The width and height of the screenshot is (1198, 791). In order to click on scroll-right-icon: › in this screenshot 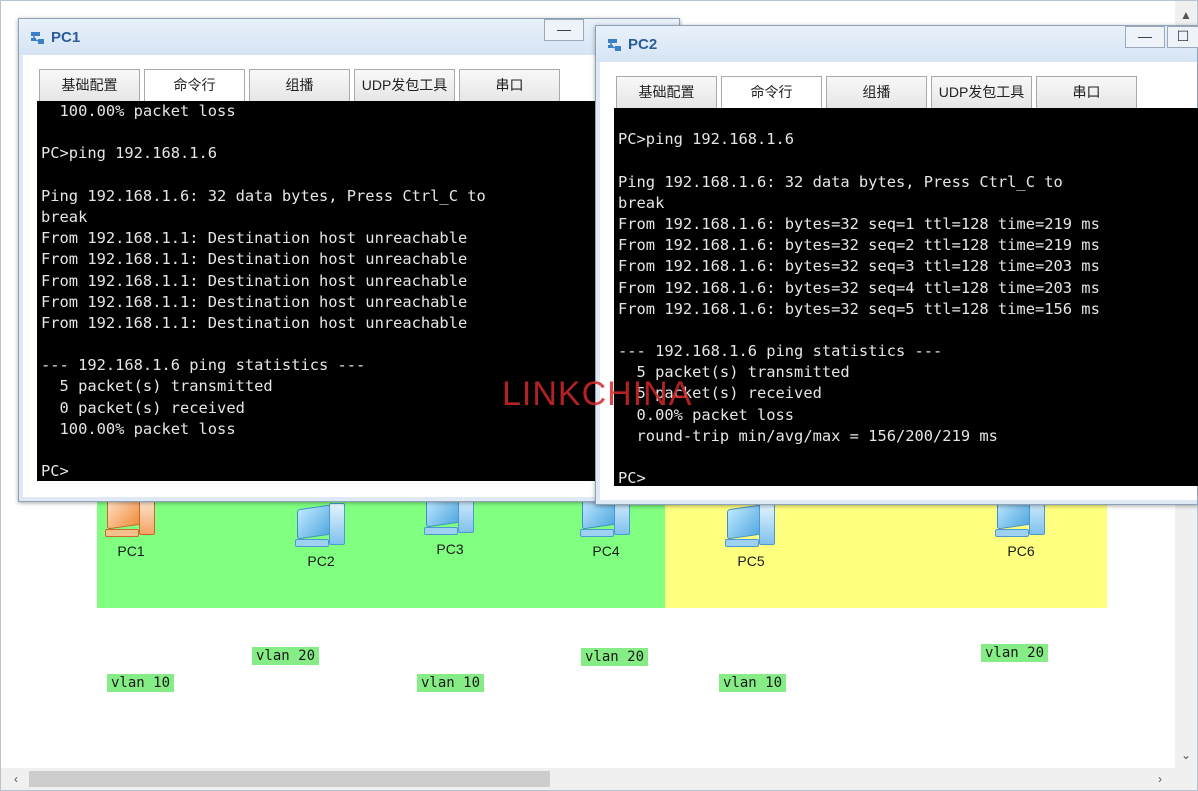, I will do `click(1160, 779)`.